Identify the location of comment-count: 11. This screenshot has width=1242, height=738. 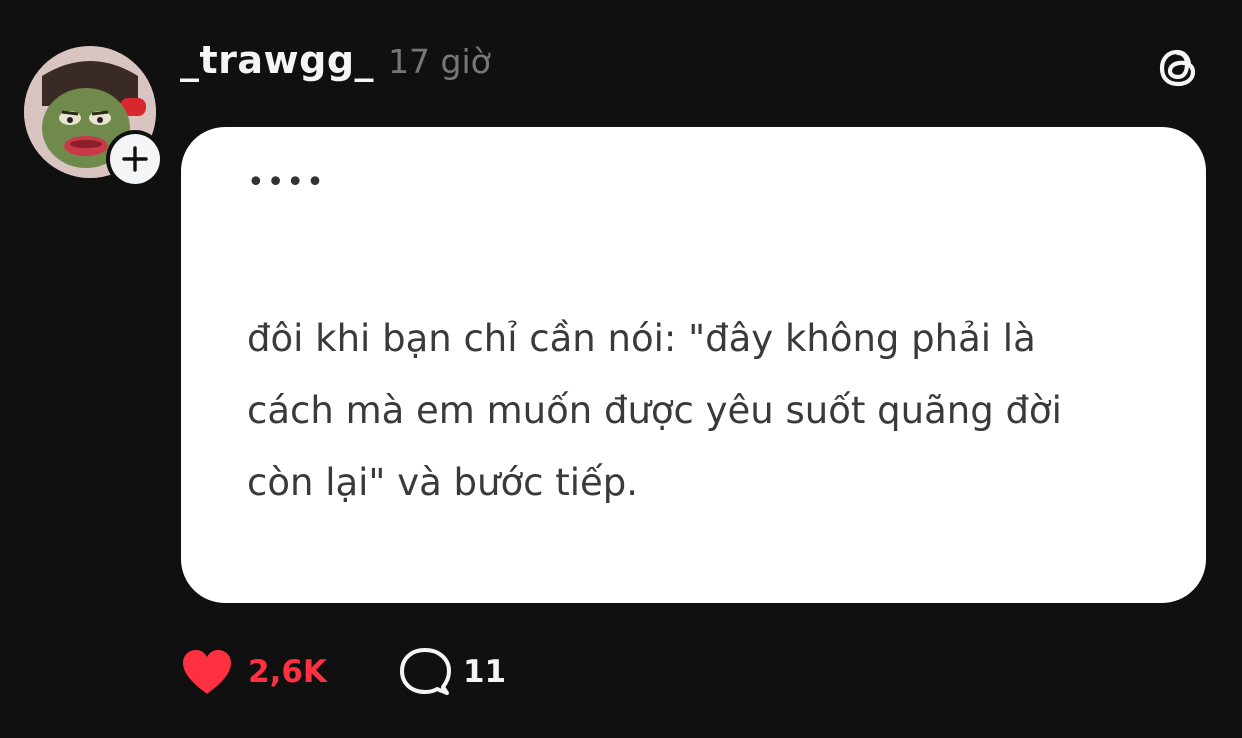
(484, 672).